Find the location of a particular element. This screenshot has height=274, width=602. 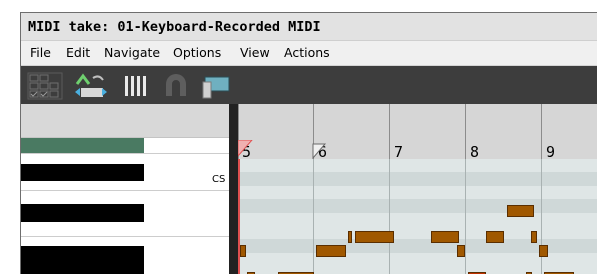

timeline-ruler: 5 6 7 8 9 is located at coordinates (417, 132).